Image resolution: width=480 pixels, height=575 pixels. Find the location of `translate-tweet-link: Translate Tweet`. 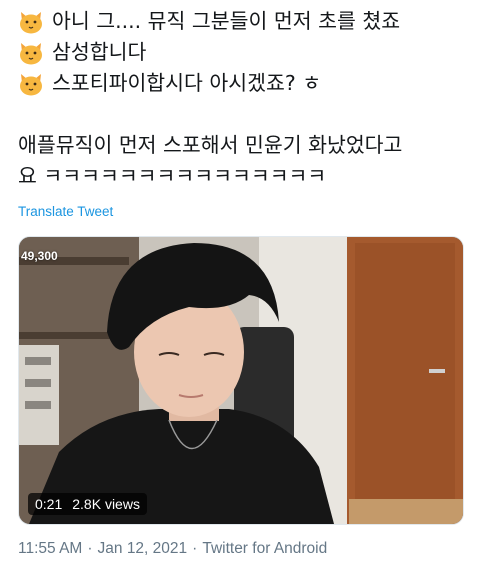

translate-tweet-link: Translate Tweet is located at coordinates (65, 211).